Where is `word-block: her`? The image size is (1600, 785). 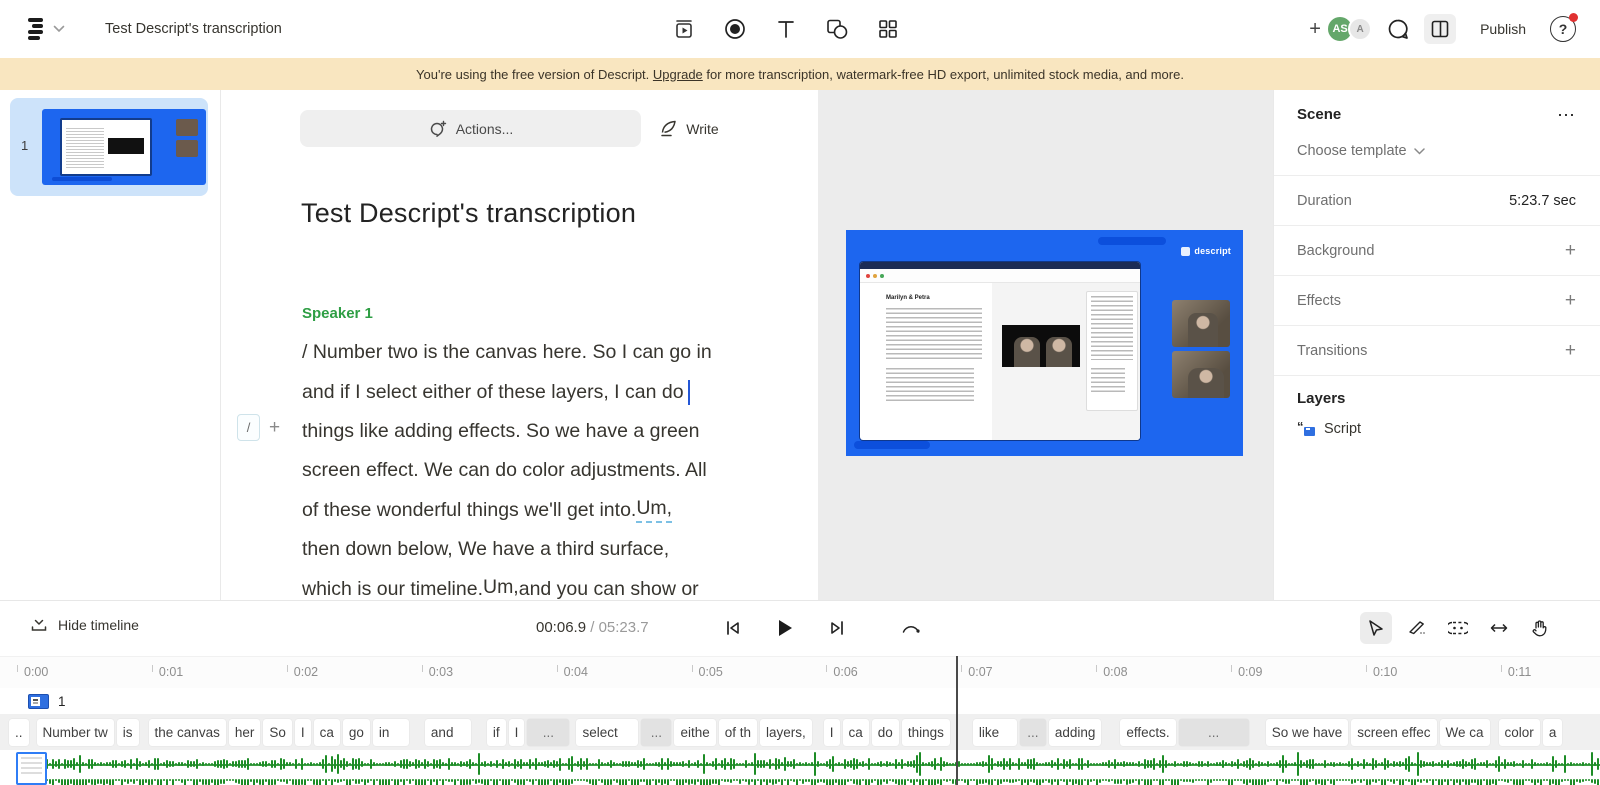 word-block: her is located at coordinates (244, 732).